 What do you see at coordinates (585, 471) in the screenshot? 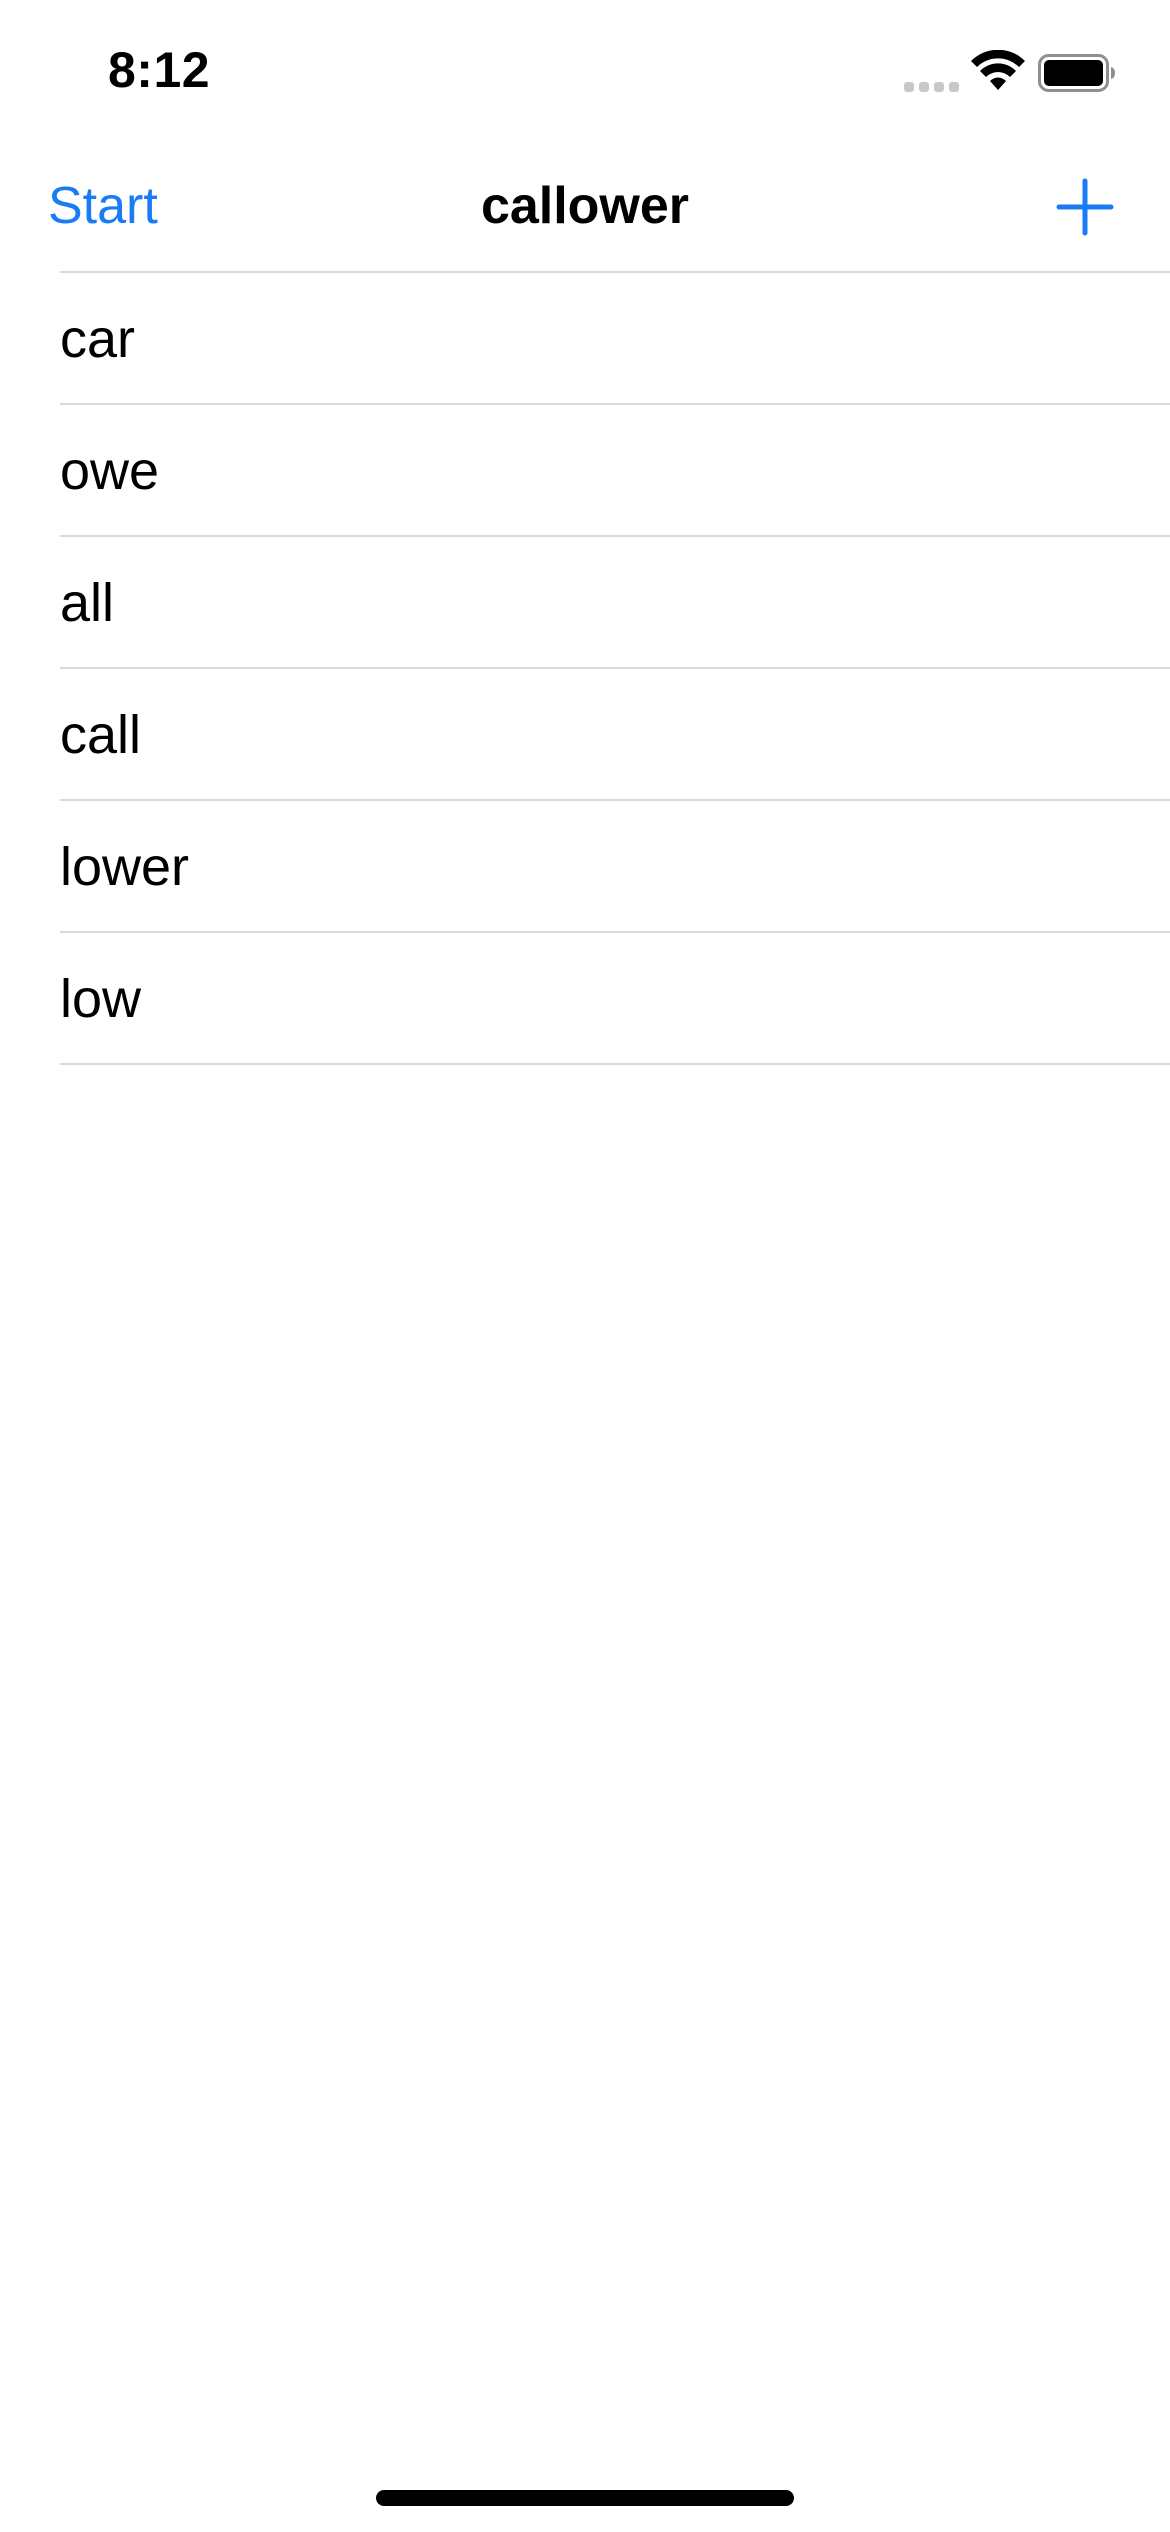
I see `list-item: owe` at bounding box center [585, 471].